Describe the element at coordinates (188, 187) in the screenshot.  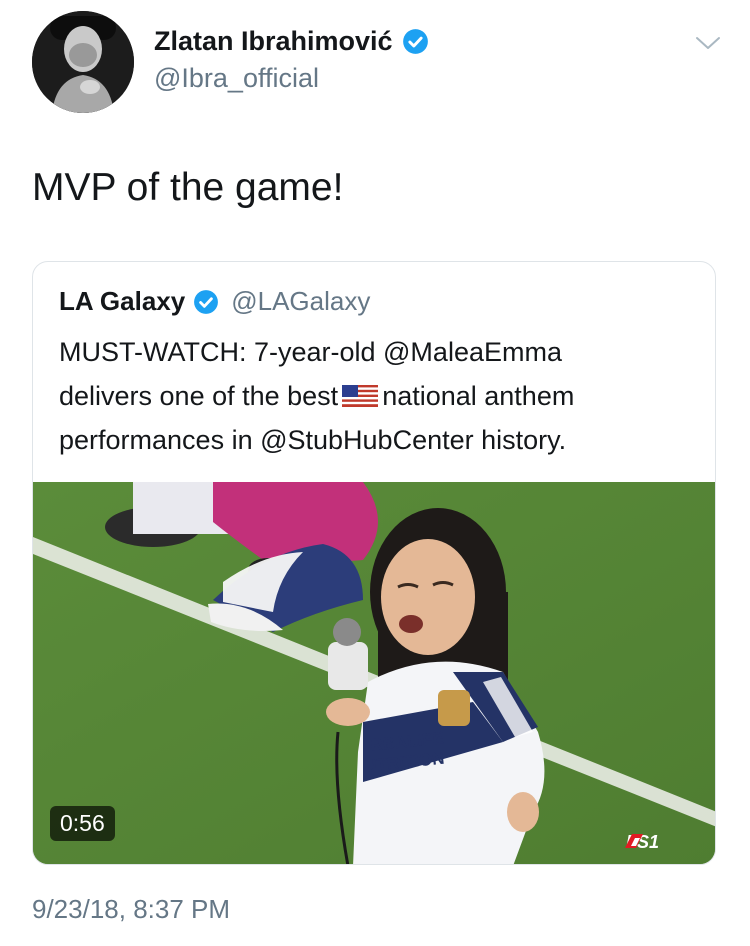
I see `tweet-text: MVP of the game!` at that location.